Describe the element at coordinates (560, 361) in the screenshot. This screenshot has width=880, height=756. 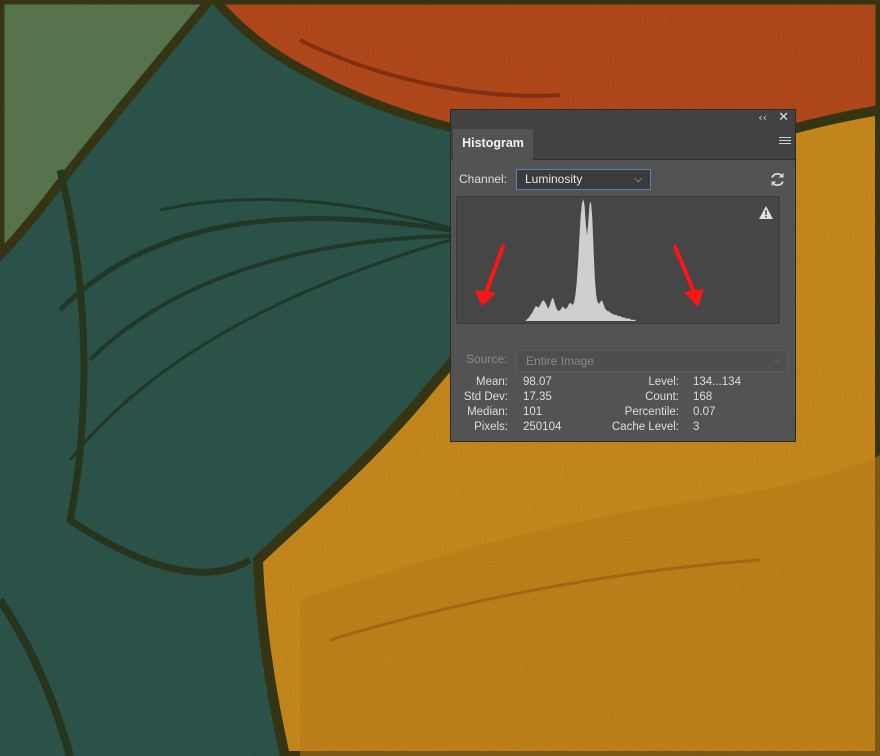
I see `source-select-value: Entire Image` at that location.